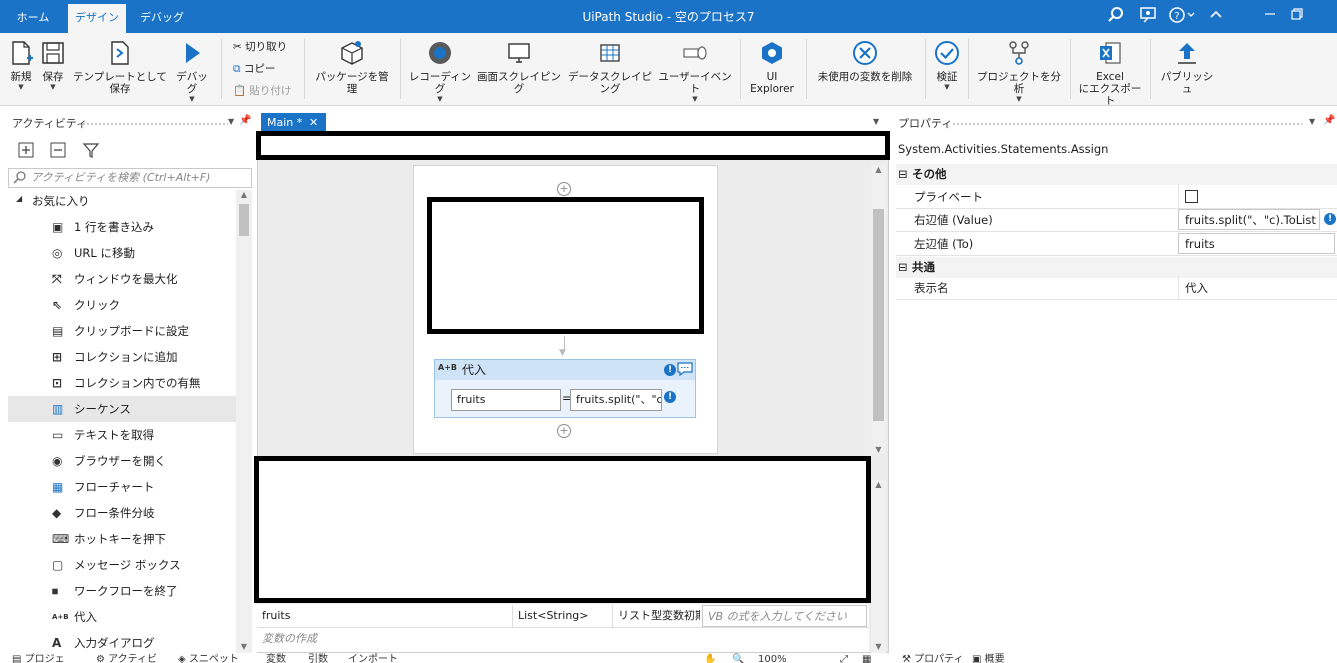  Describe the element at coordinates (384, 616) in the screenshot. I see `variable-name: fruits` at that location.